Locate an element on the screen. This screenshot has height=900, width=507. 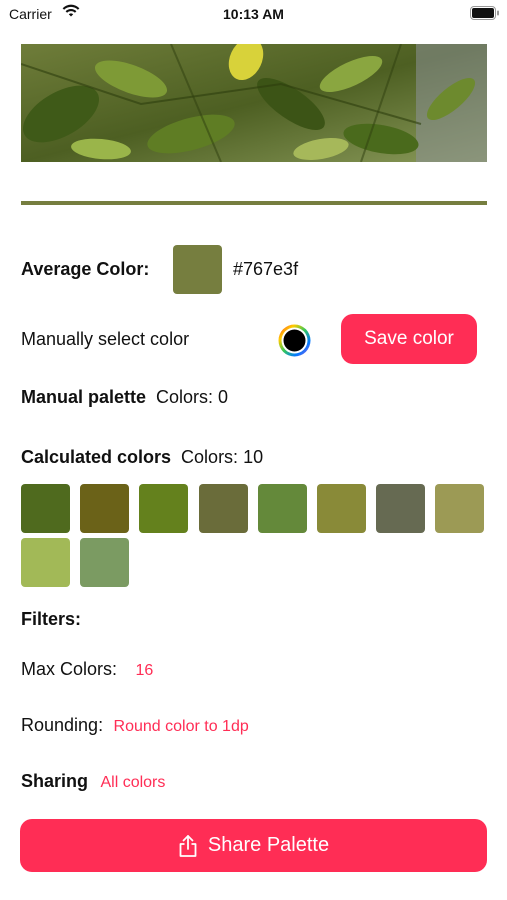
average-color-hex: #767e3f is located at coordinates (266, 269).